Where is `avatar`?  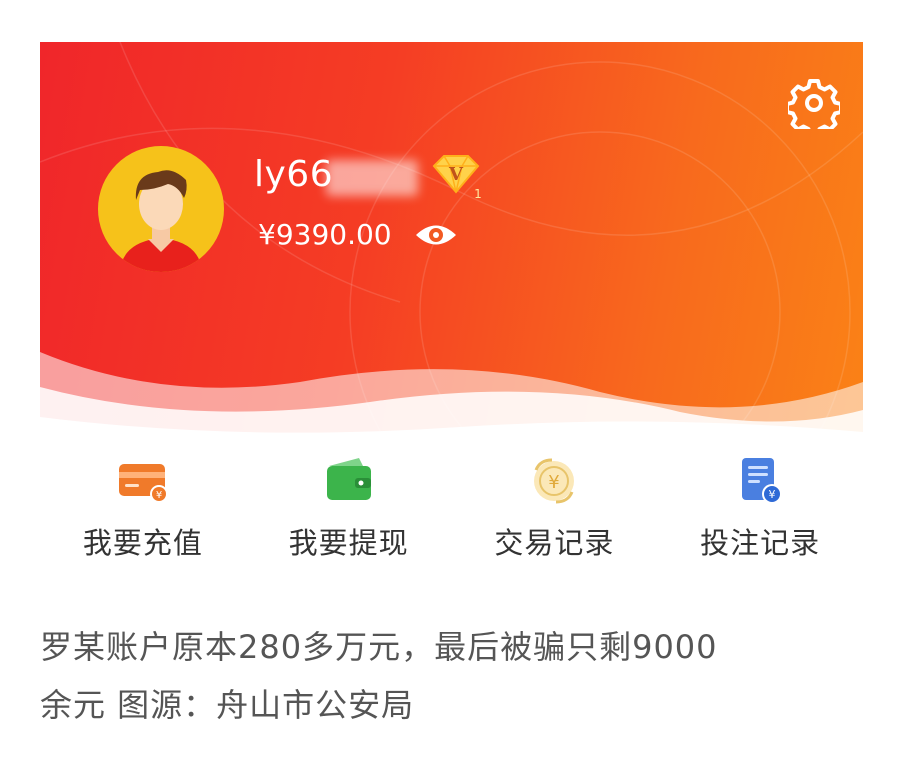 avatar is located at coordinates (161, 209).